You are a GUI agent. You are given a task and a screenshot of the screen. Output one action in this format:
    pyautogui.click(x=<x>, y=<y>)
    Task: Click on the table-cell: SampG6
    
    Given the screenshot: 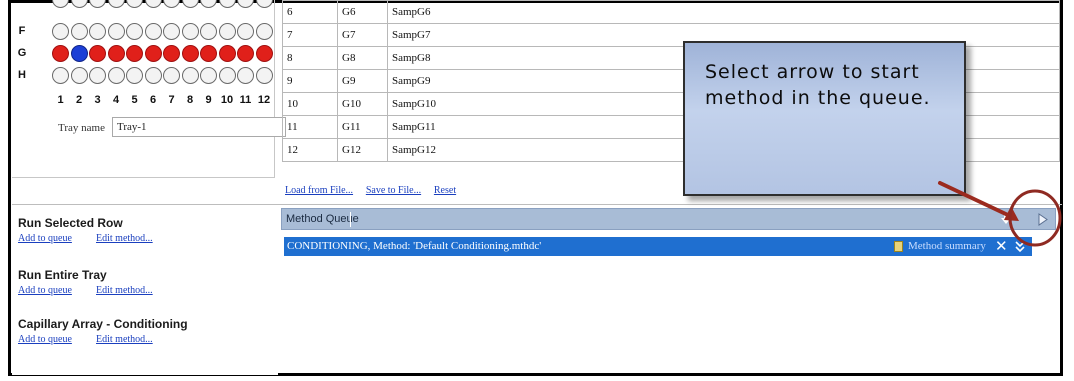 What is the action you would take?
    pyautogui.click(x=723, y=12)
    